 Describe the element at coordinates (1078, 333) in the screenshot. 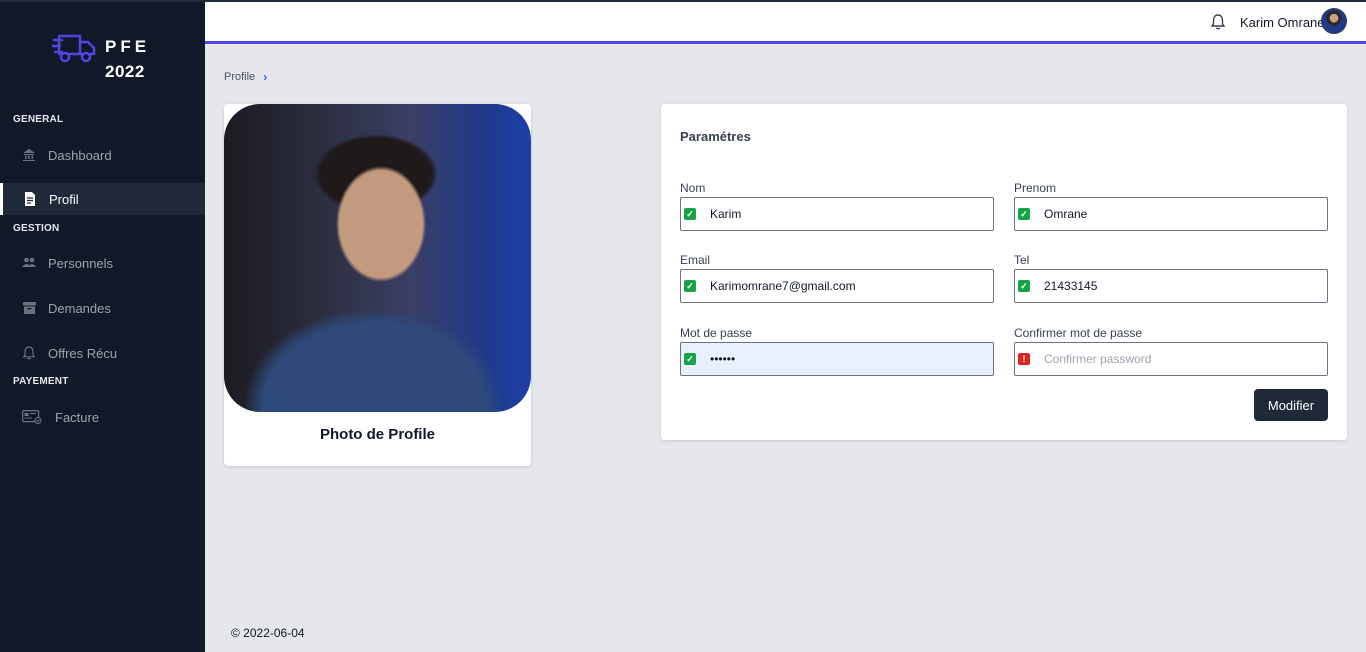

I see `confirm-password-label: Confirmer mot de passe` at that location.